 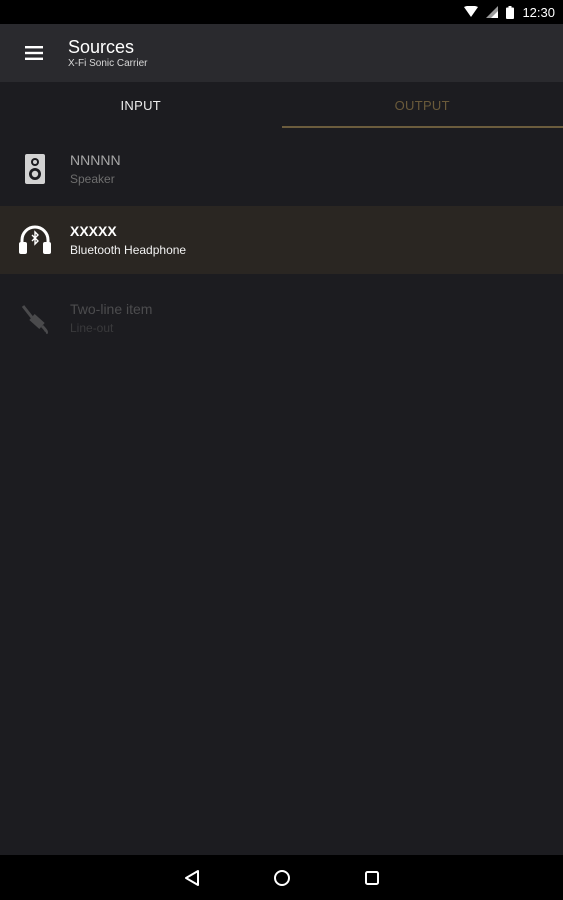 I want to click on list-item-secondary: Bluetooth Headphone, so click(x=128, y=250).